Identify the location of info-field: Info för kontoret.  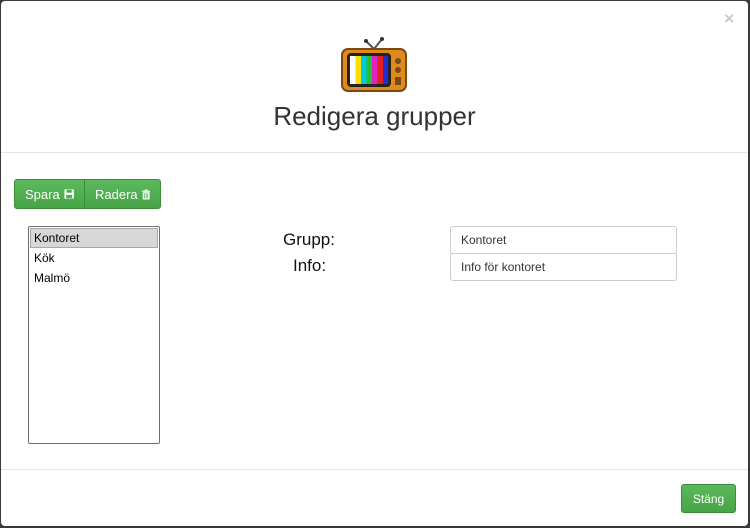
(563, 267).